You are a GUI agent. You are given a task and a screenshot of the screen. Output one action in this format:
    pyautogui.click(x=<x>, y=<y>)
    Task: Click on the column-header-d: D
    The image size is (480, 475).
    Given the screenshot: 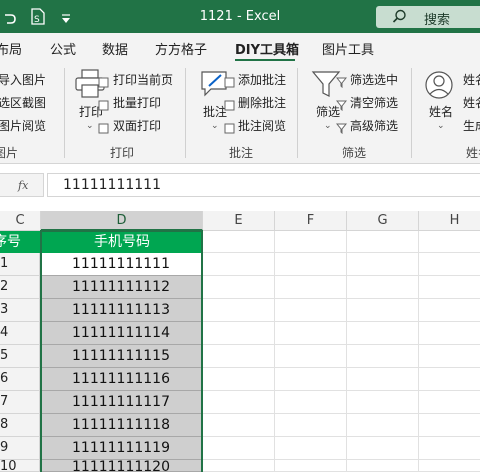 What is the action you would take?
    pyautogui.click(x=122, y=221)
    